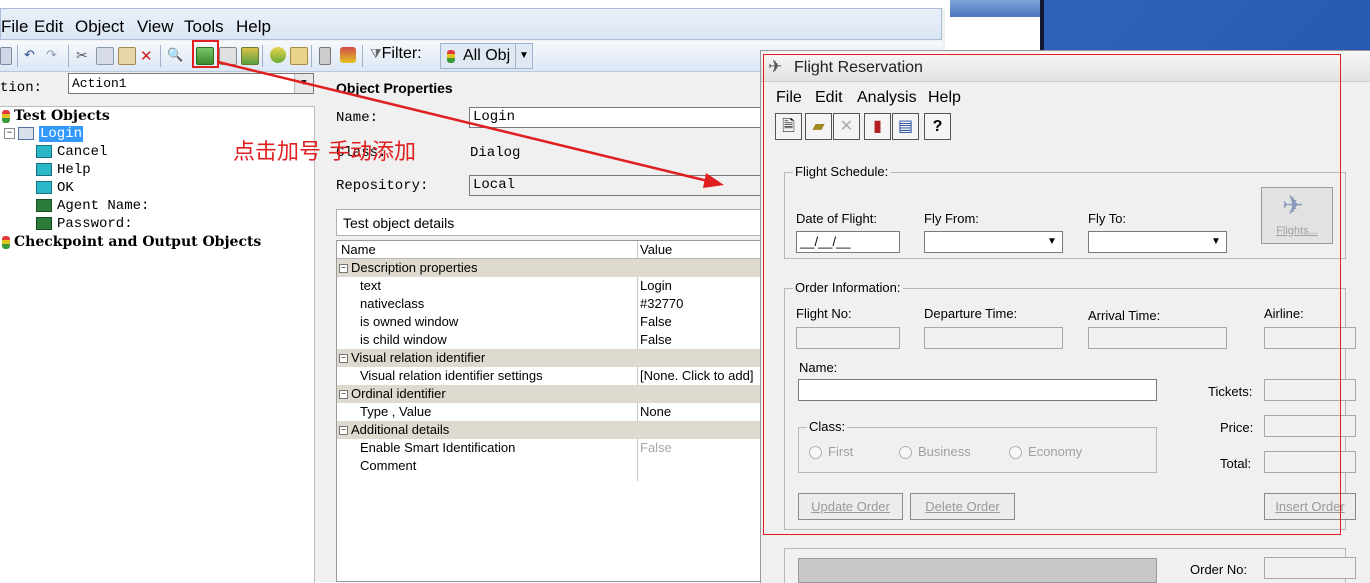  I want to click on order-no-label: Order No:, so click(1219, 569).